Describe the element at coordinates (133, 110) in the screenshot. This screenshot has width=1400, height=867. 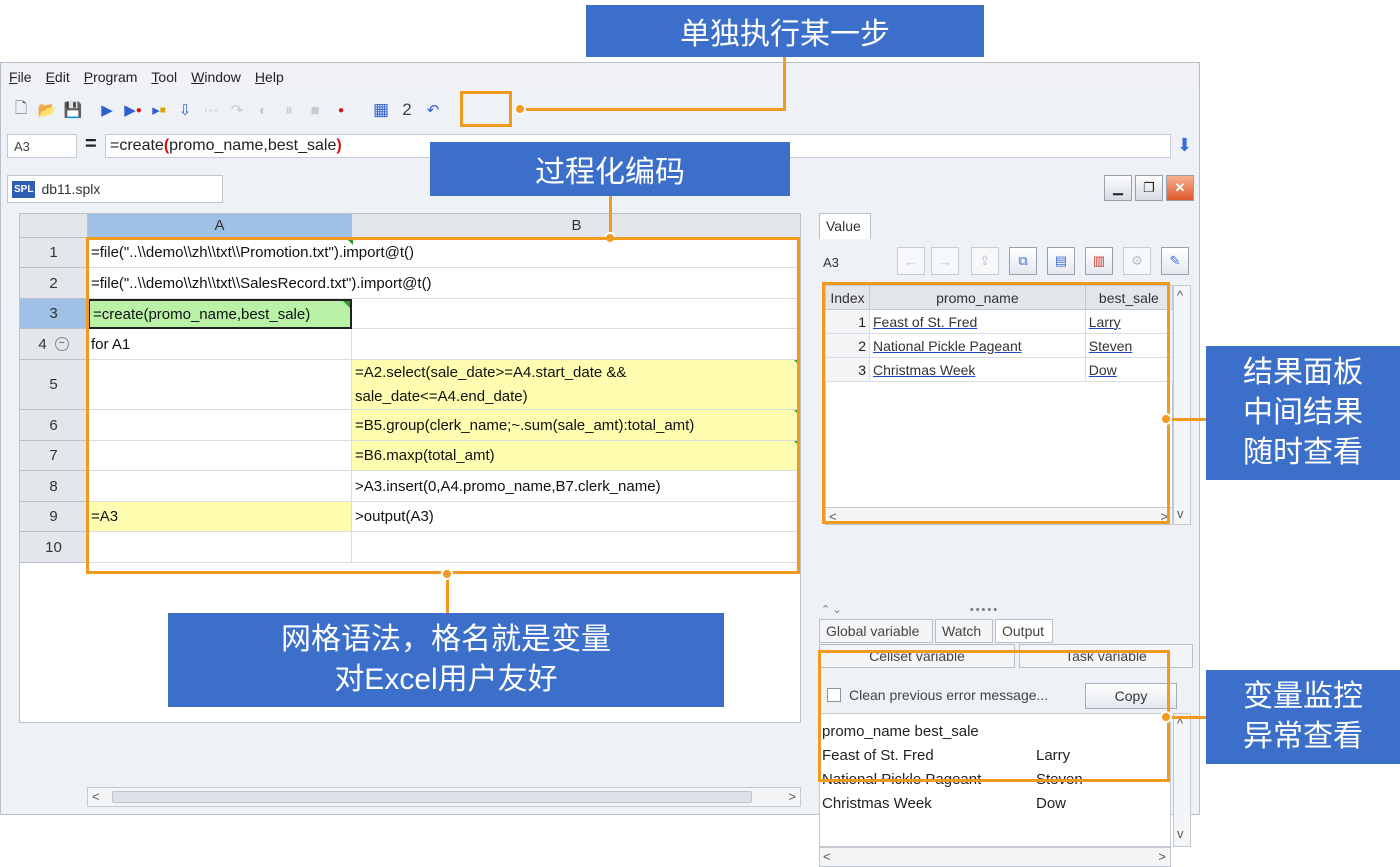
I see `debug-icon: ▶ ●` at that location.